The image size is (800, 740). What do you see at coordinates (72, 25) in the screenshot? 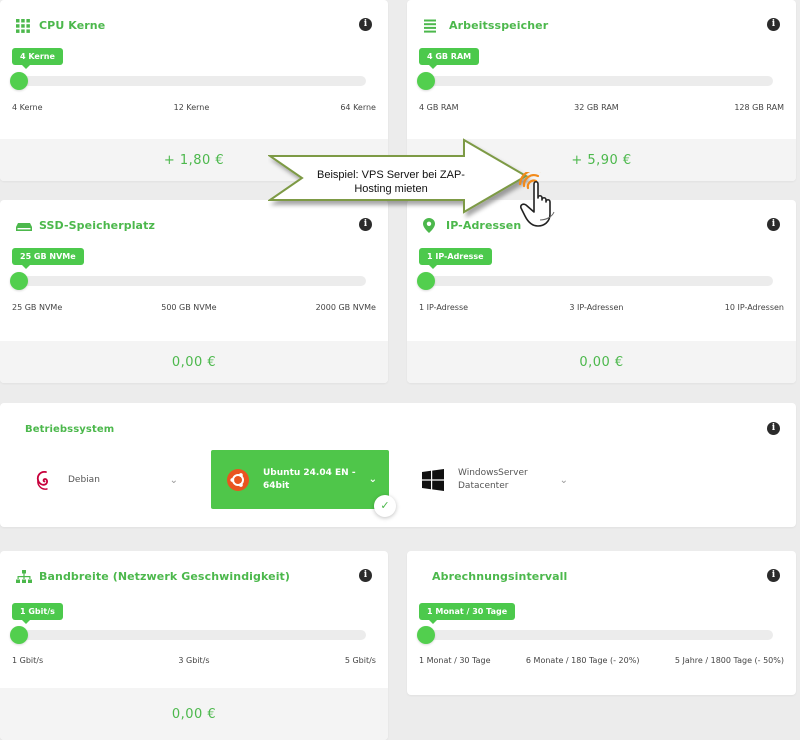
I see `cpu-card-title: CPU Kerne` at bounding box center [72, 25].